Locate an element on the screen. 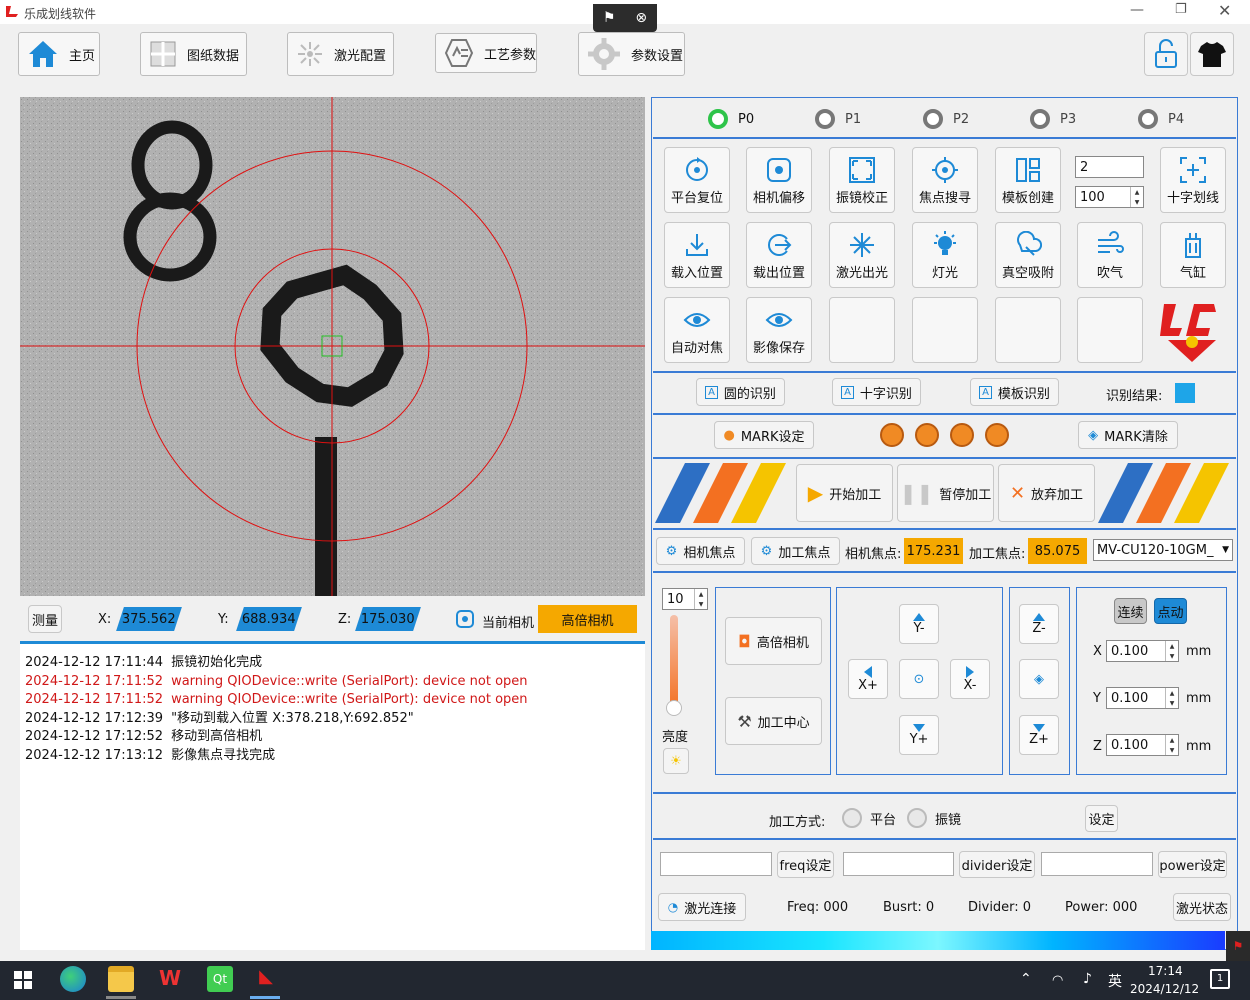 This screenshot has width=1250, height=1000. position-tab-p3: P3 is located at coordinates (1053, 119).